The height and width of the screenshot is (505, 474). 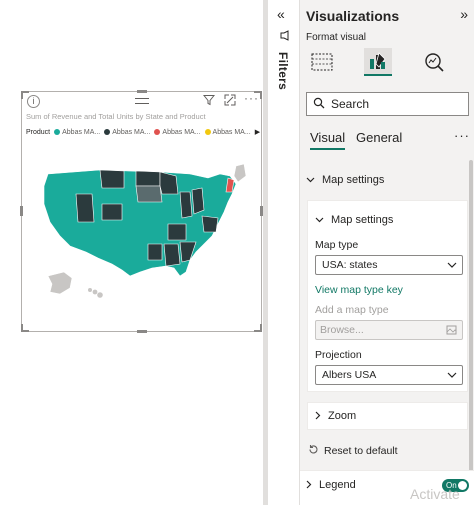 I want to click on filters-funnel-icon, so click(x=285, y=37).